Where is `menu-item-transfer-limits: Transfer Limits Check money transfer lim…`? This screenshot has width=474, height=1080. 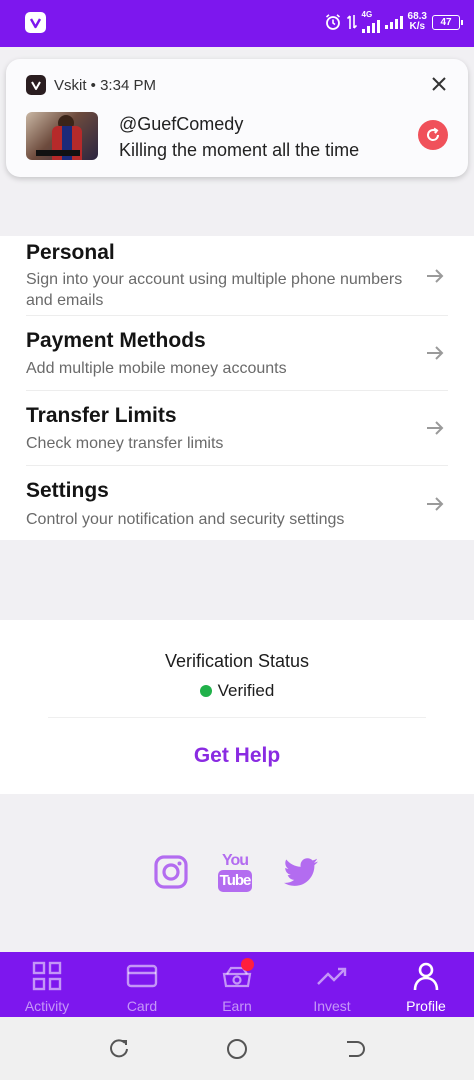
menu-item-transfer-limits: Transfer Limits Check money transfer lim… is located at coordinates (237, 428).